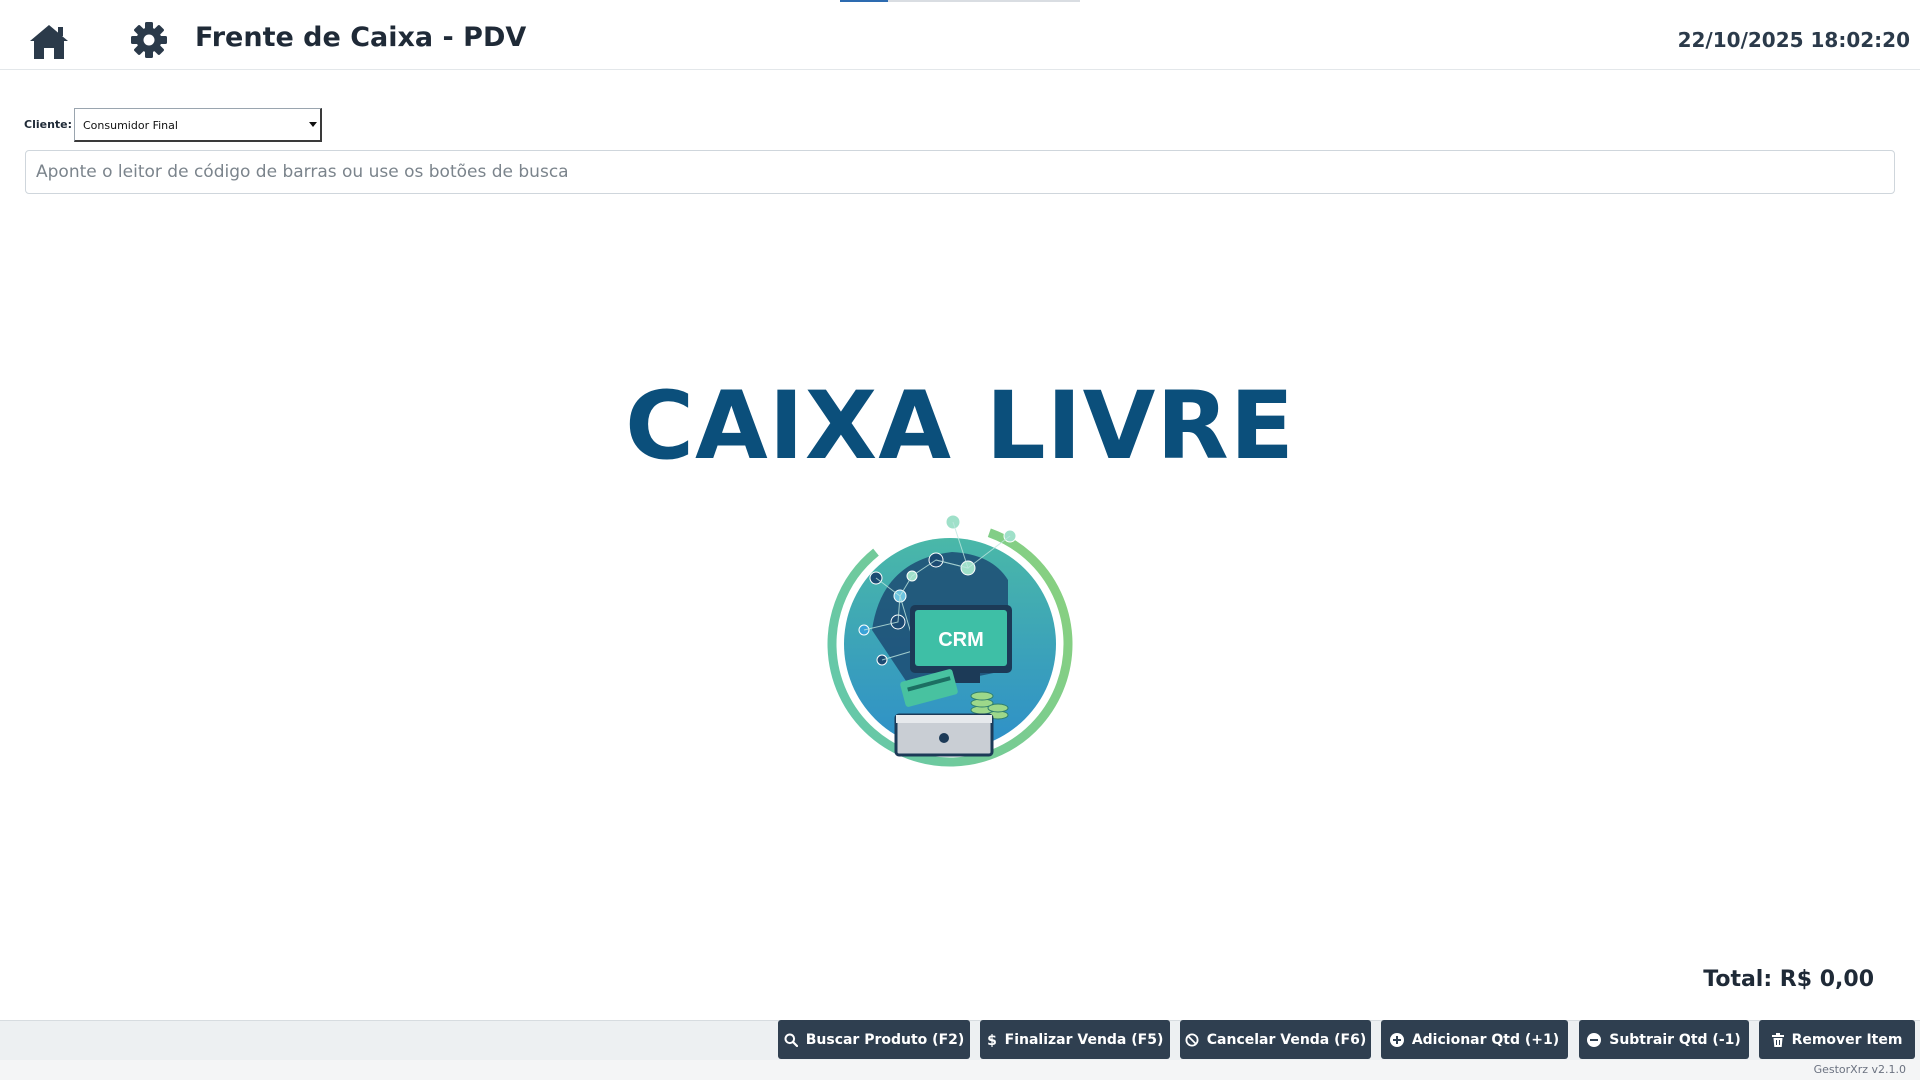 The height and width of the screenshot is (1080, 1920). I want to click on gear-icon, so click(149, 40).